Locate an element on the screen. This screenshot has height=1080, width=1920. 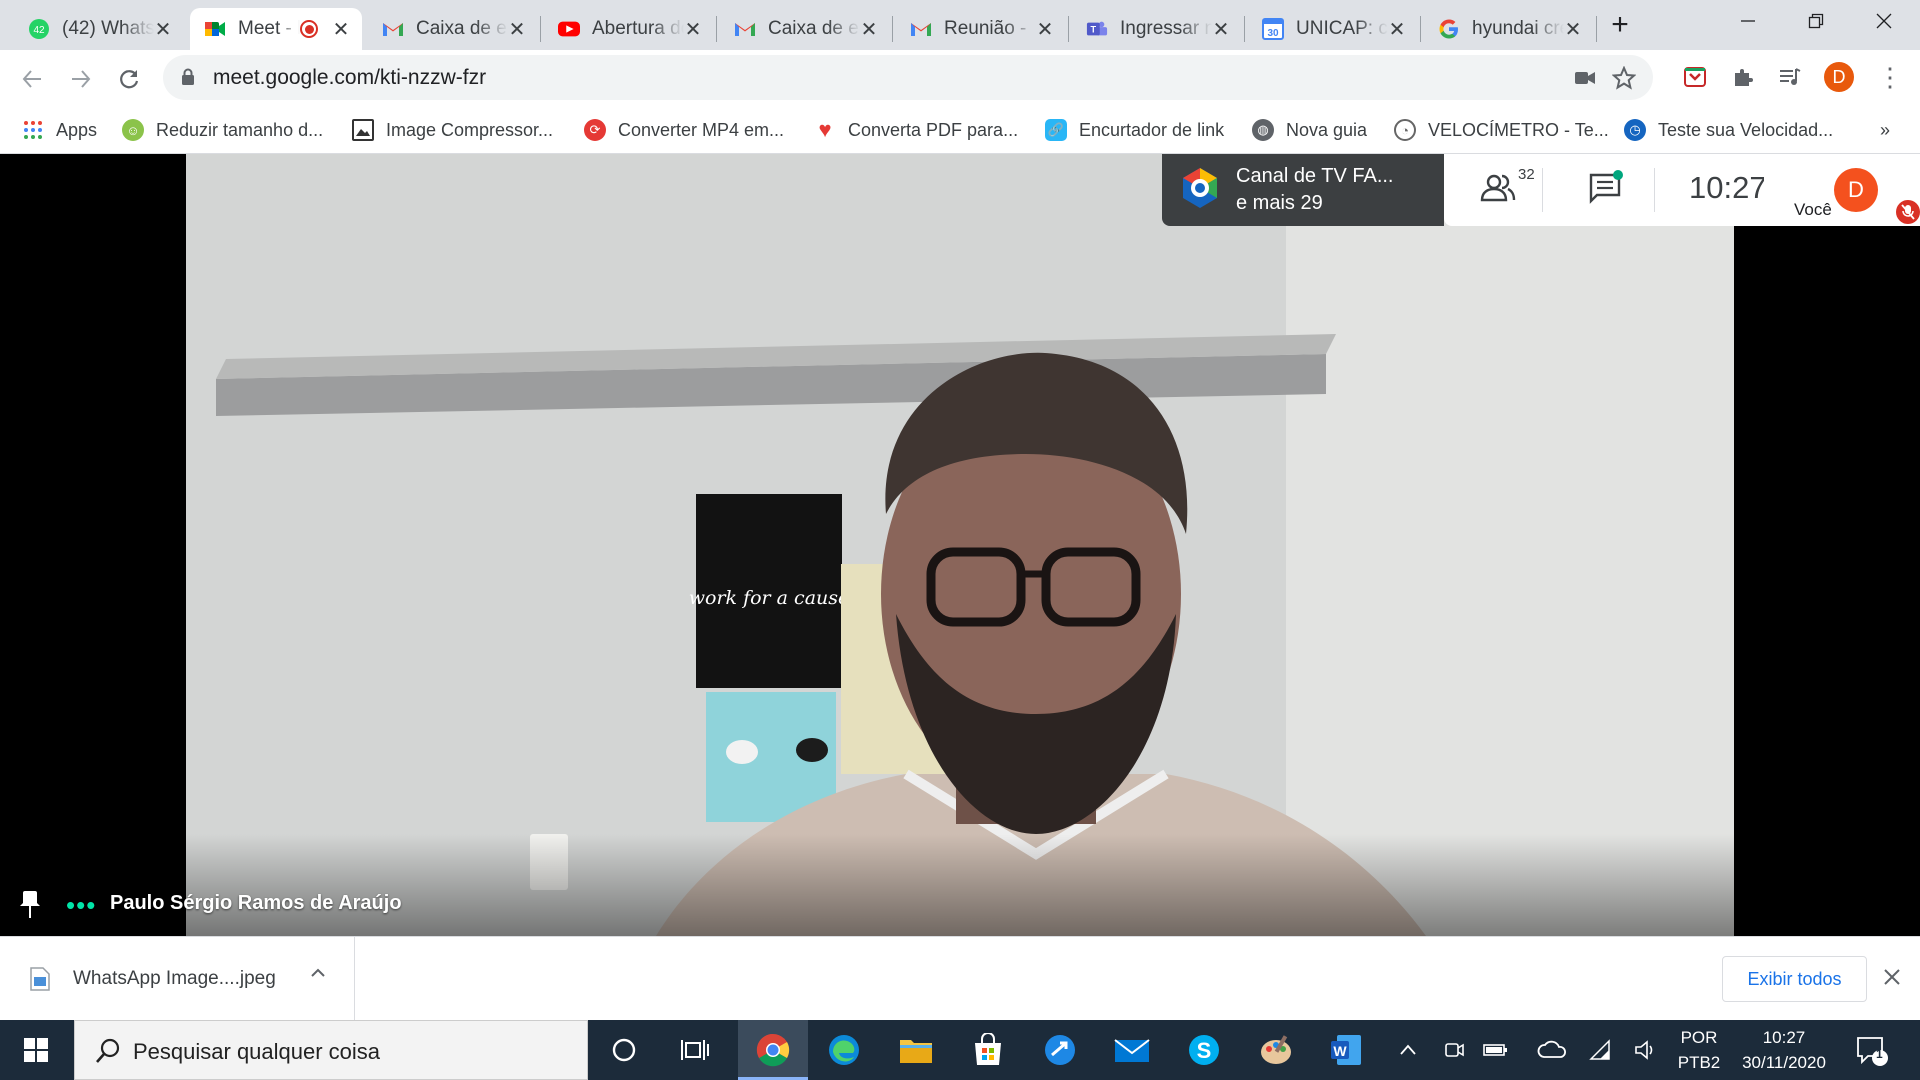
tab-gmail-meeting: Reunião - ✕ is located at coordinates (981, 29).